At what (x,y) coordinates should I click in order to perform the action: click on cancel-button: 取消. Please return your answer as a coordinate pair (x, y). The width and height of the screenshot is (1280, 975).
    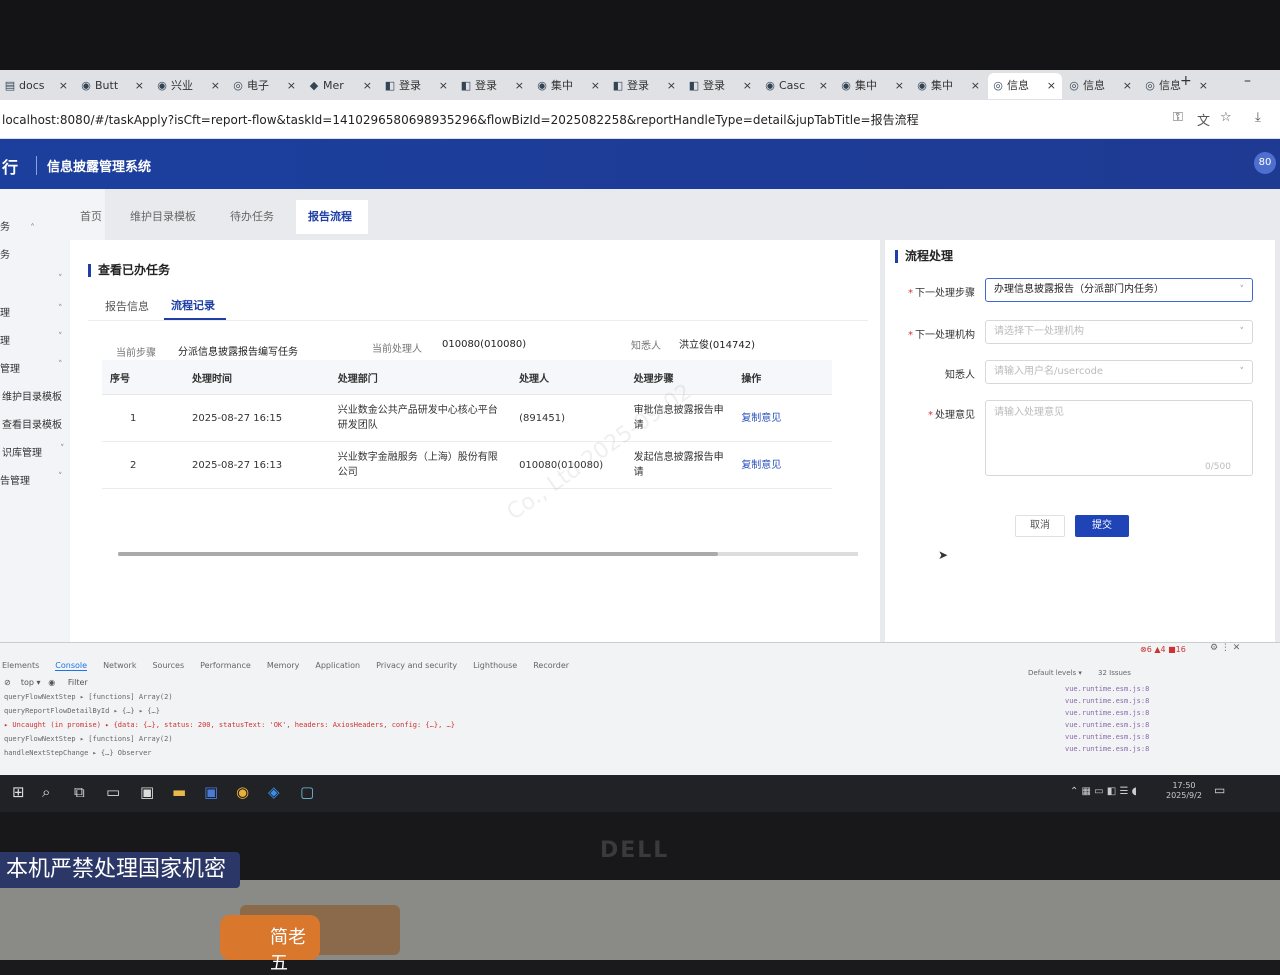
    Looking at the image, I should click on (1040, 526).